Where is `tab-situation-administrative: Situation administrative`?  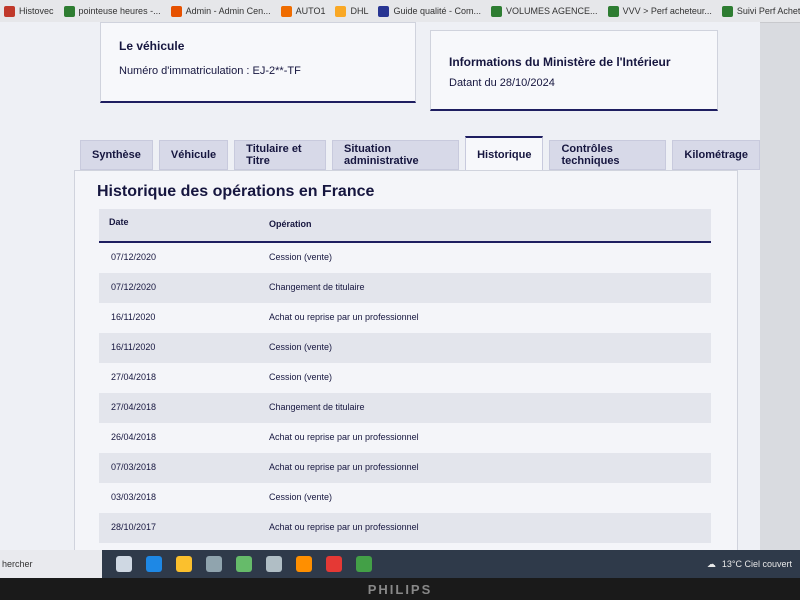 tab-situation-administrative: Situation administrative is located at coordinates (396, 155).